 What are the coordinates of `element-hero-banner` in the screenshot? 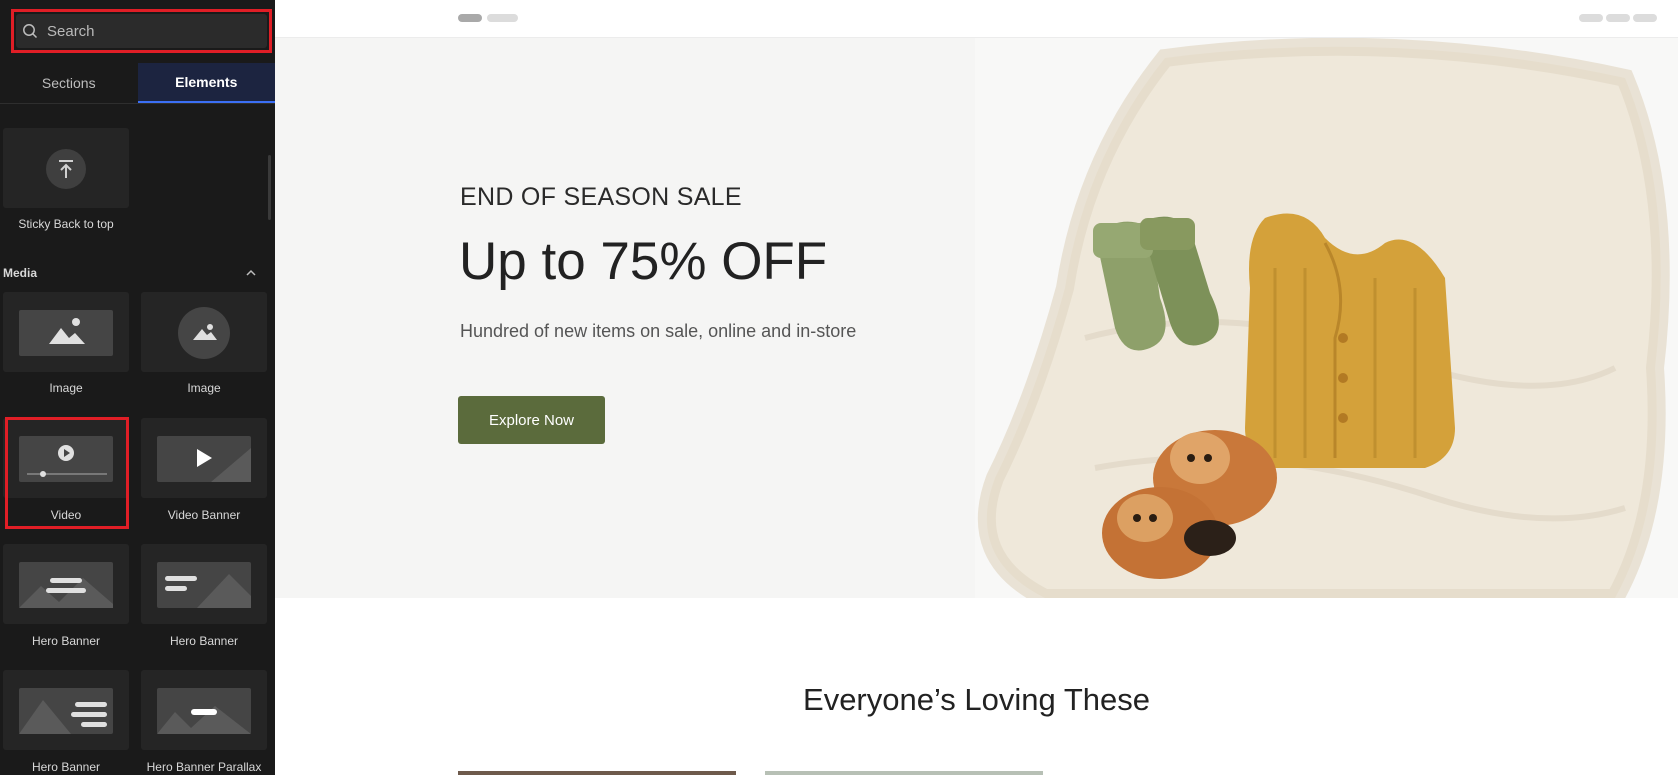 It's located at (66, 584).